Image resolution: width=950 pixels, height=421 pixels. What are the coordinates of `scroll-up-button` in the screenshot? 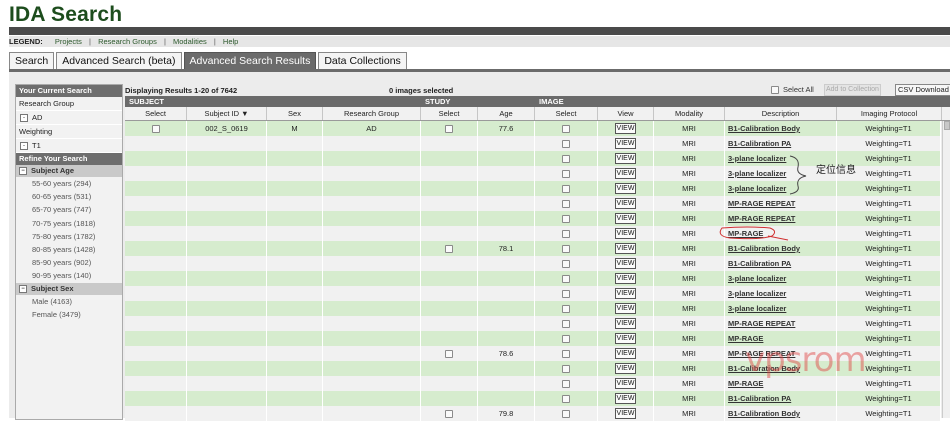 It's located at (947, 125).